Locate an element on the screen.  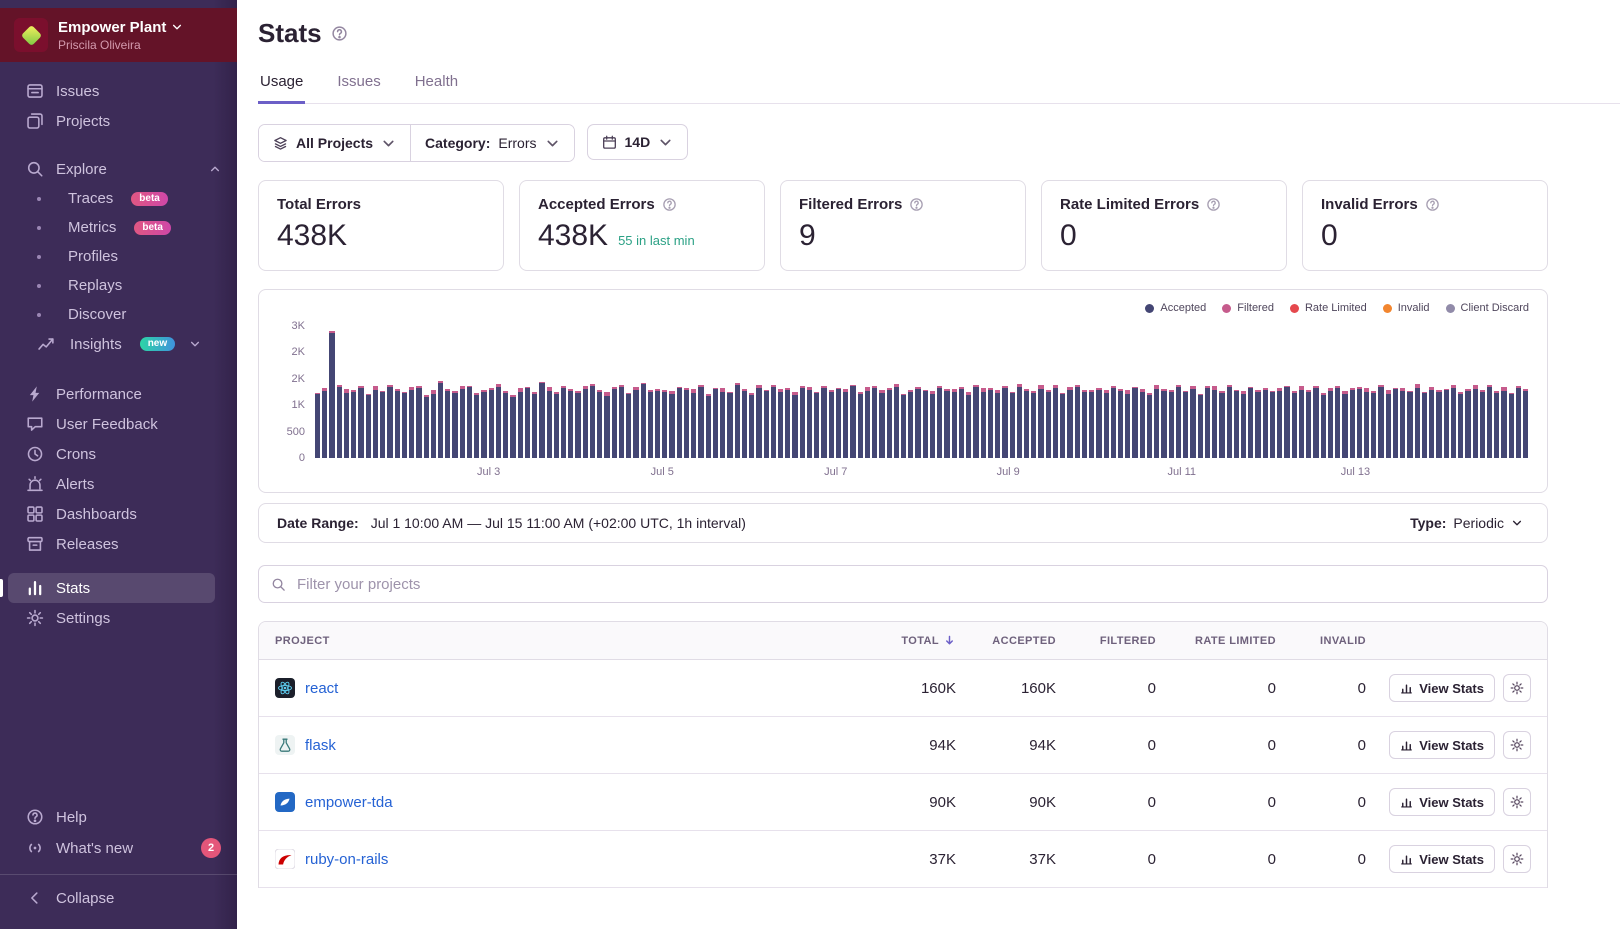
sidebar-item-projects: Projects is located at coordinates (118, 121).